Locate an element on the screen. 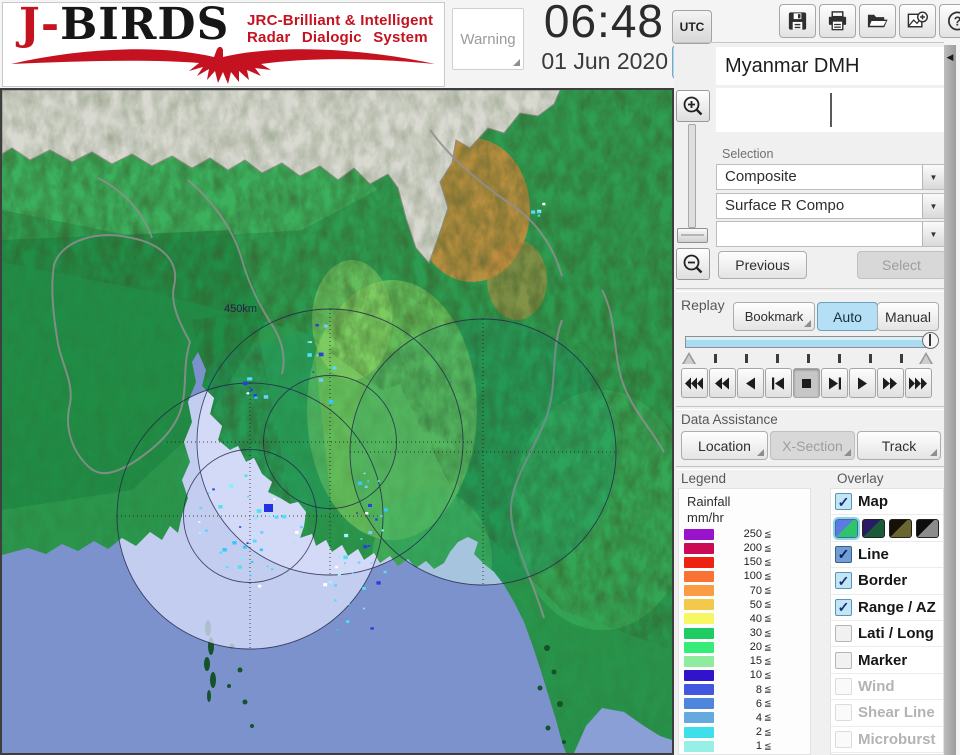 This screenshot has height=755, width=960. step-forward-button is located at coordinates (834, 383).